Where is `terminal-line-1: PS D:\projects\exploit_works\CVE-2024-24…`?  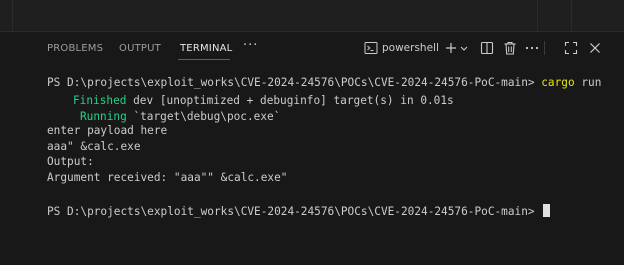
terminal-line-1: PS D:\projects\exploit_works\CVE-2024-24… is located at coordinates (324, 83).